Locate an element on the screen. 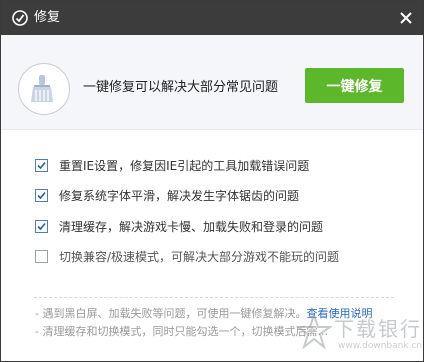 This screenshot has height=362, width=424. option-font-smoothing: 修复系统字体平滑，解决发生字体锯齿的问题 is located at coordinates (187, 196).